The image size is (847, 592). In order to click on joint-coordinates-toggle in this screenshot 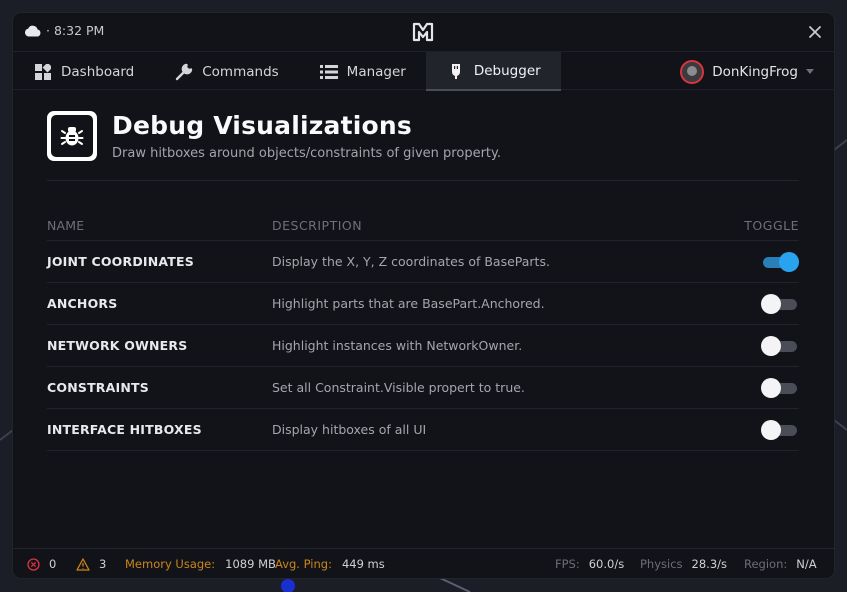, I will do `click(780, 261)`.